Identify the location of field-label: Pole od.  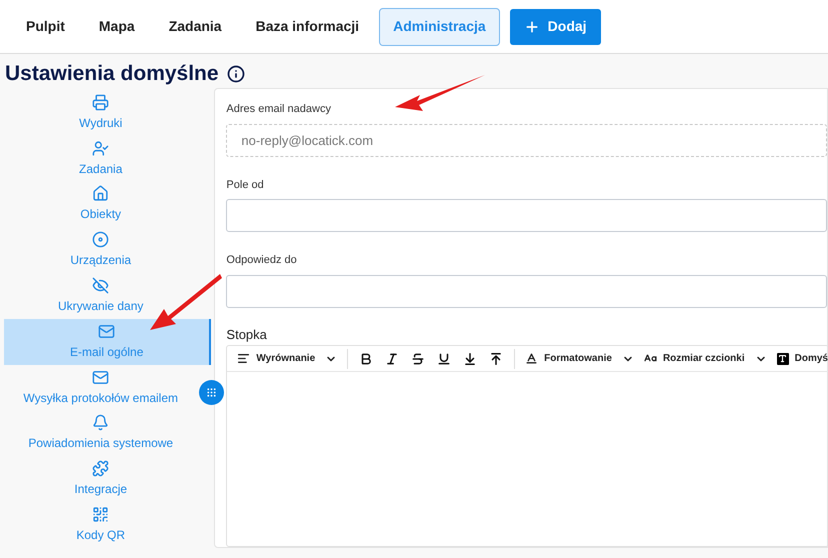
(245, 185).